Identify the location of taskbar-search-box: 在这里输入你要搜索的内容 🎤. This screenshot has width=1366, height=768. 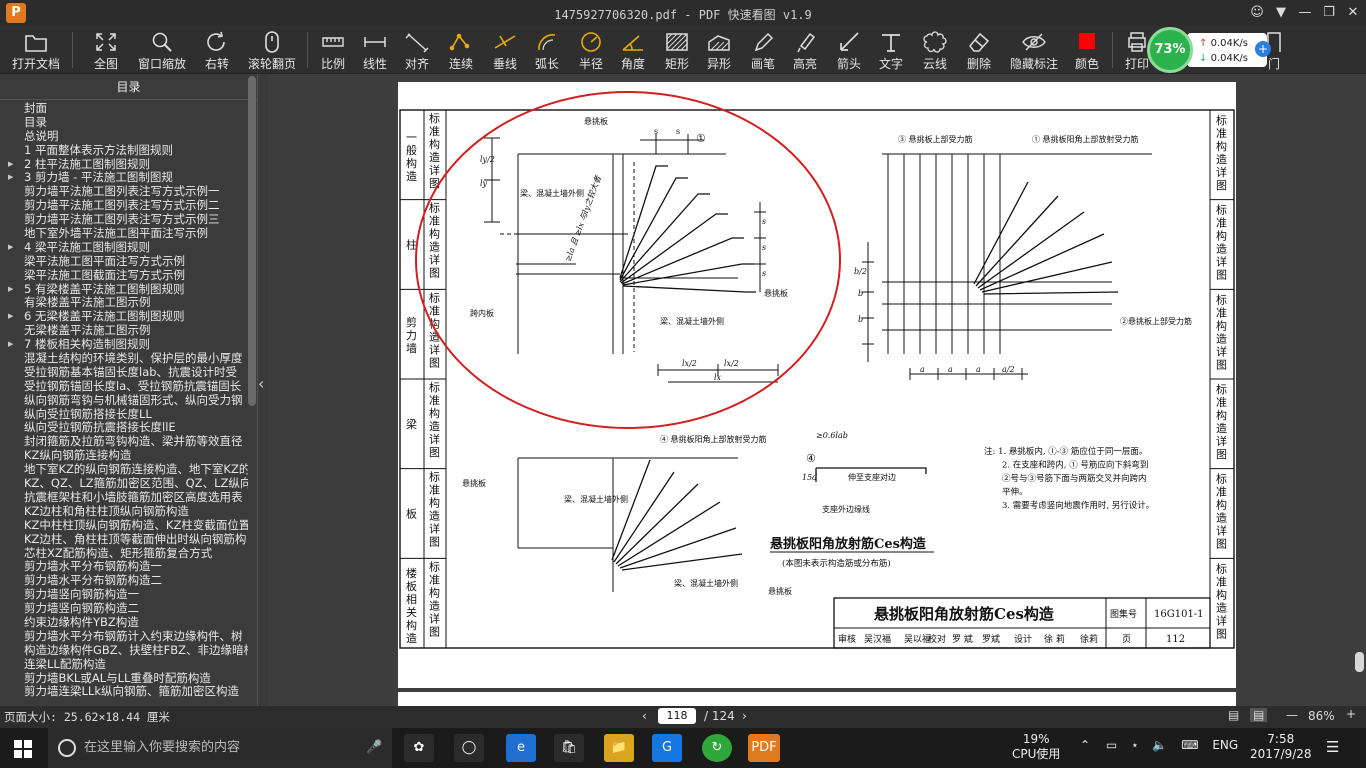
(220, 748).